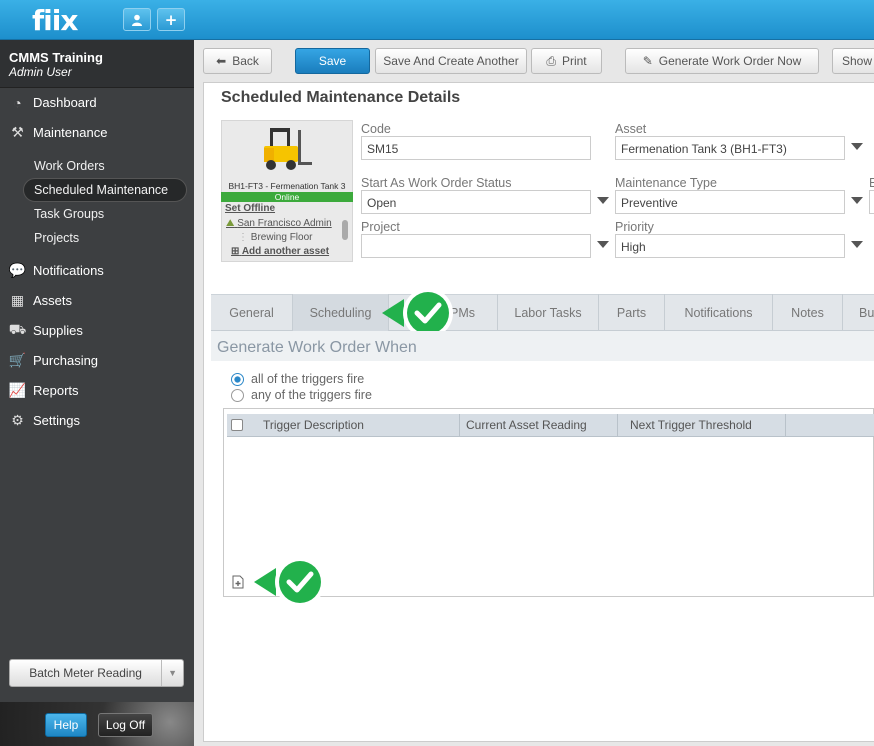 Image resolution: width=874 pixels, height=746 pixels. Describe the element at coordinates (285, 251) in the screenshot. I see `add-asset-label: Add another asset` at that location.